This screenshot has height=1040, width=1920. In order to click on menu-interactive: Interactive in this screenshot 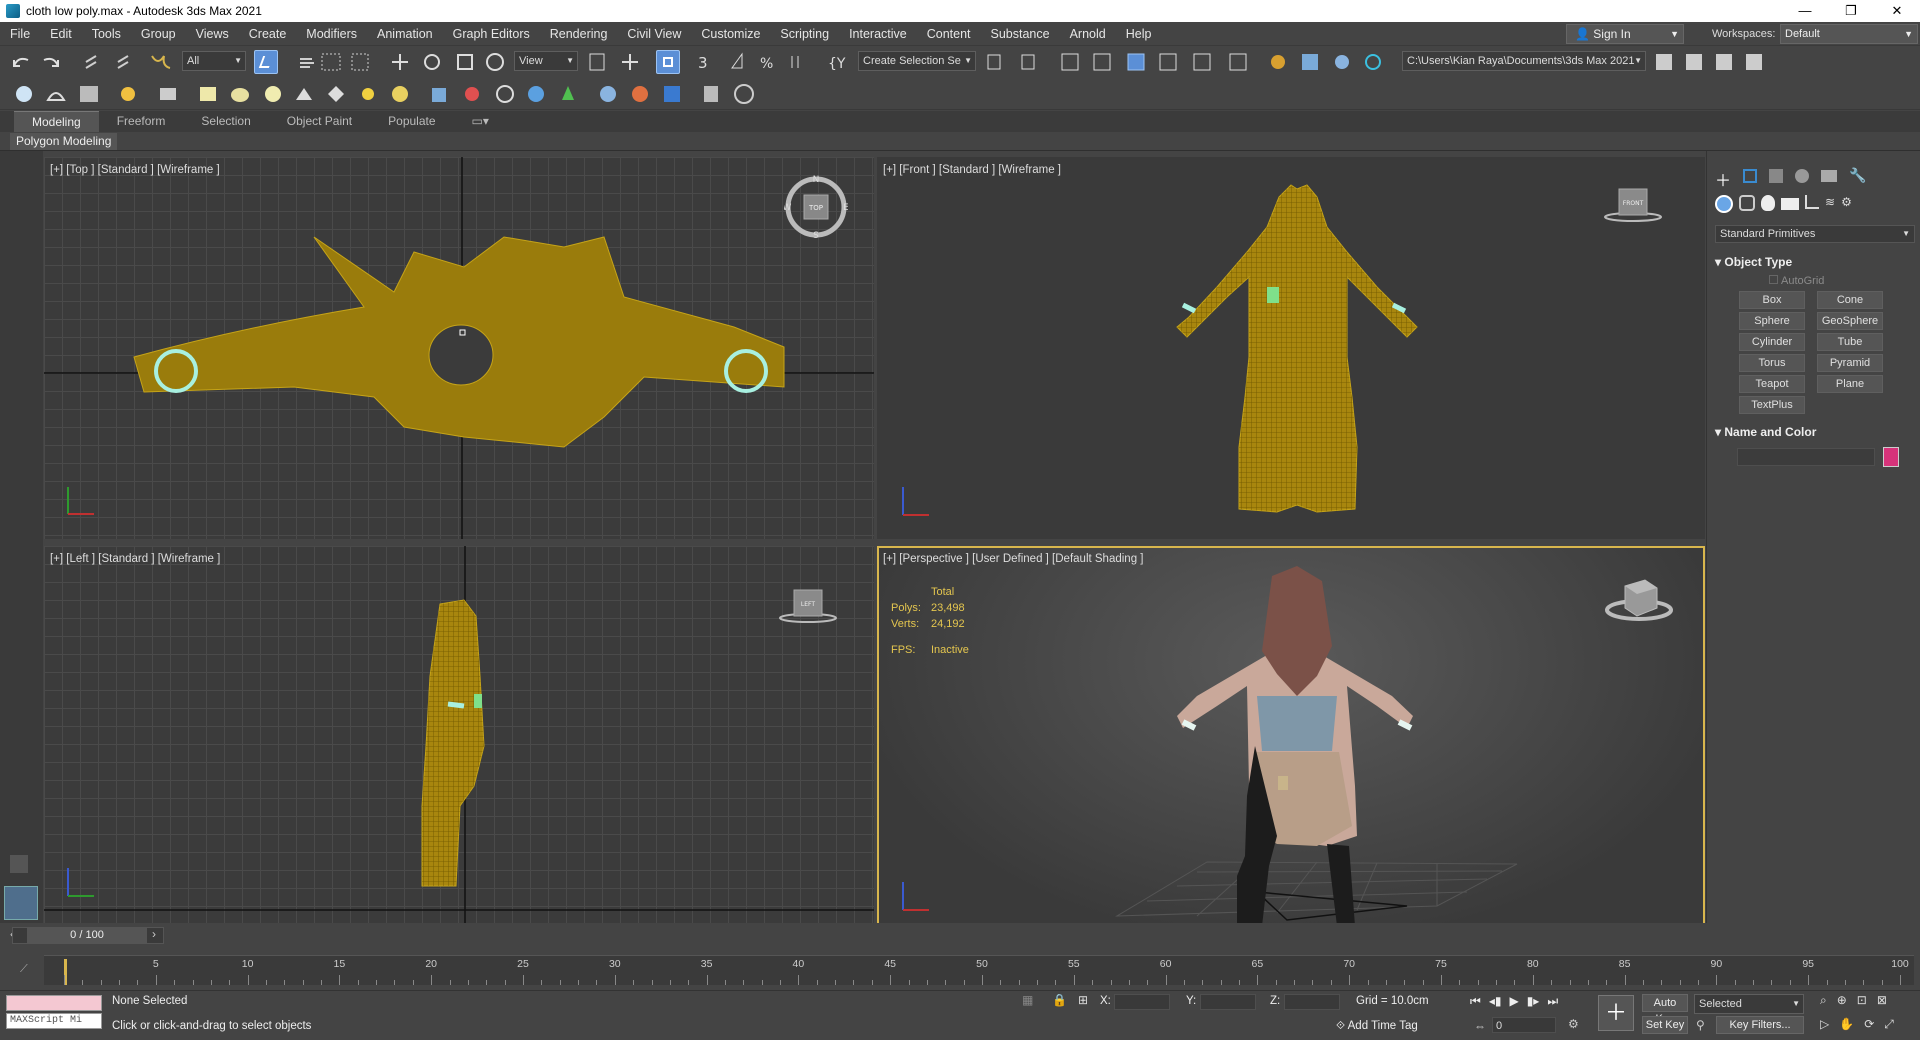, I will do `click(878, 34)`.